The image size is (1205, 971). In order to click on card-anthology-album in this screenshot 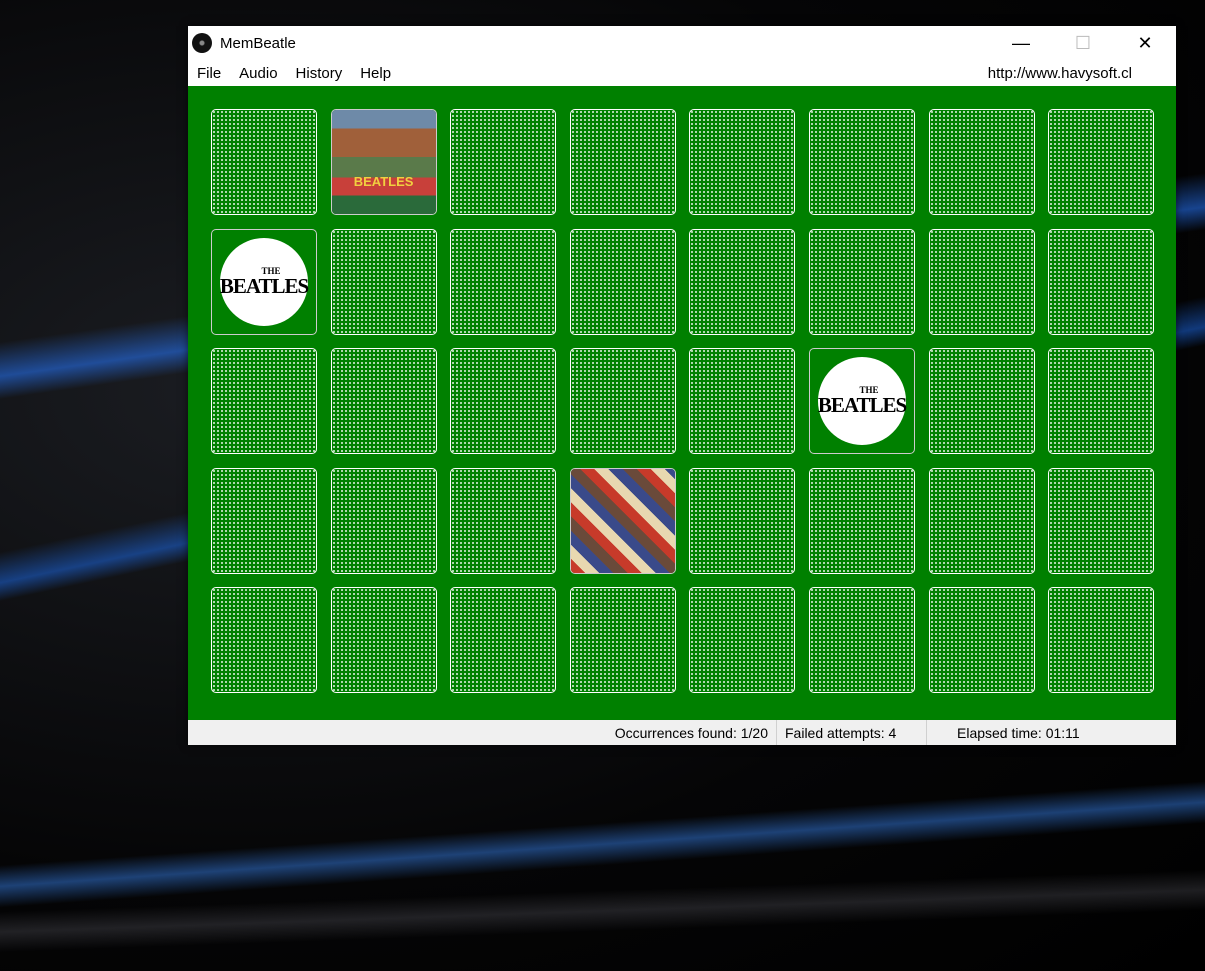, I will do `click(622, 520)`.